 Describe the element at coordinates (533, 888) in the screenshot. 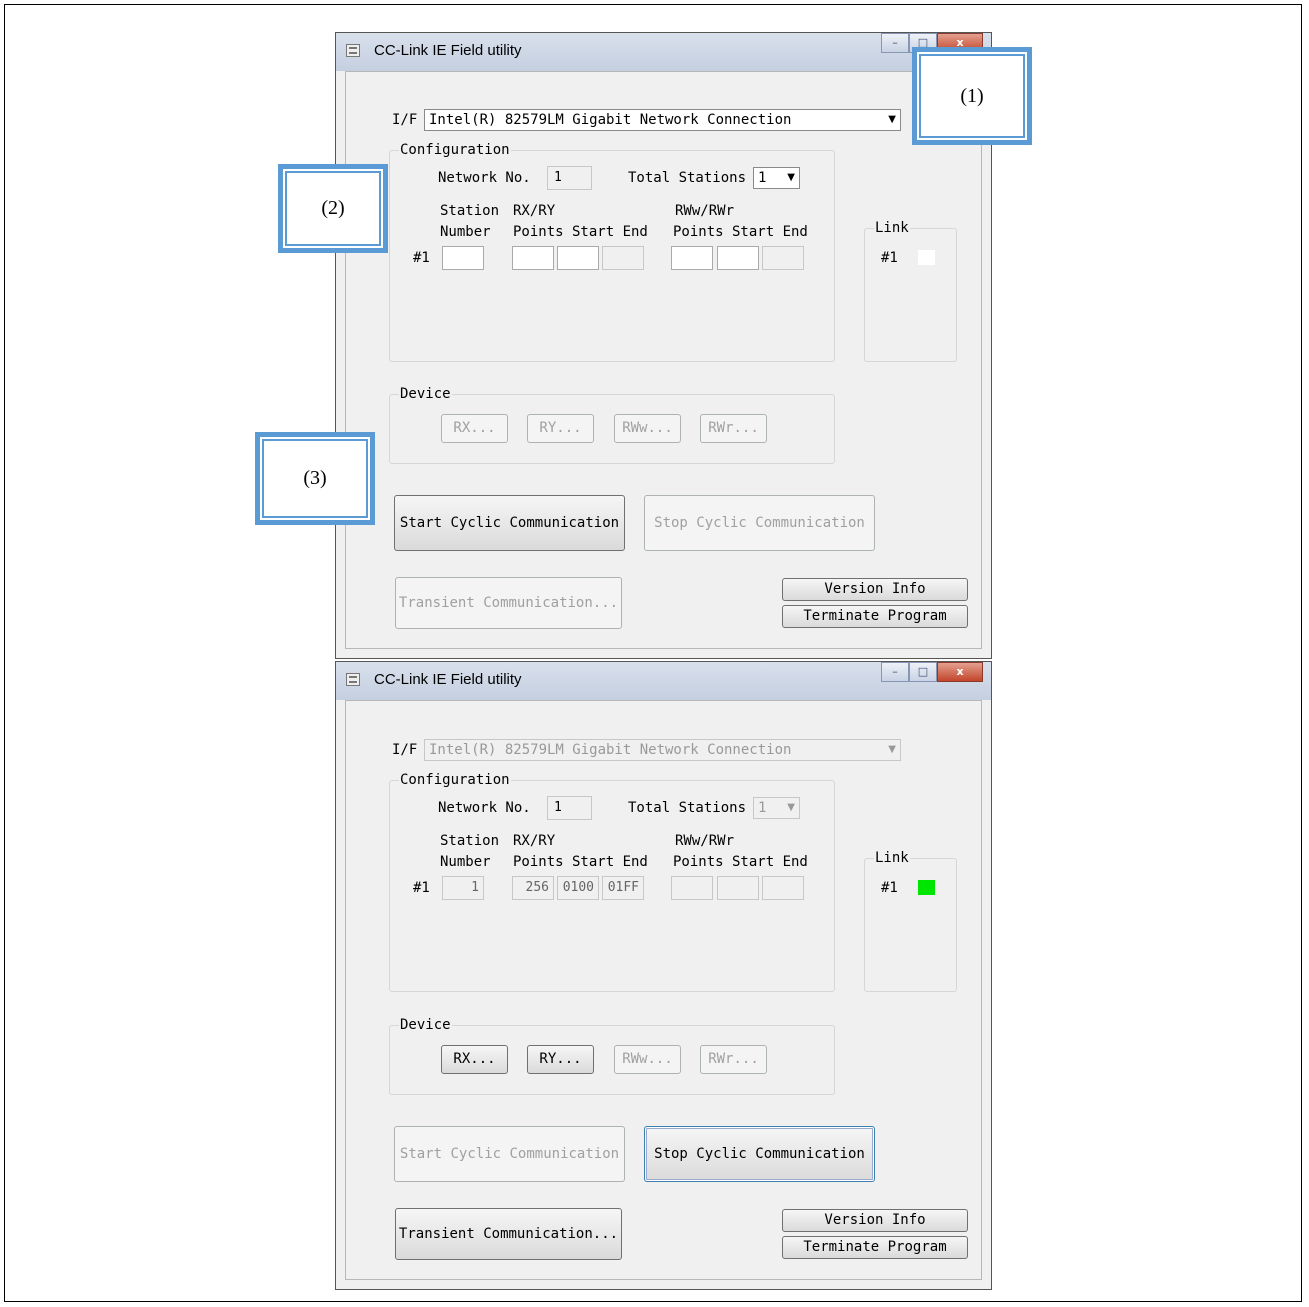

I see `rxry-points-field: 256` at that location.